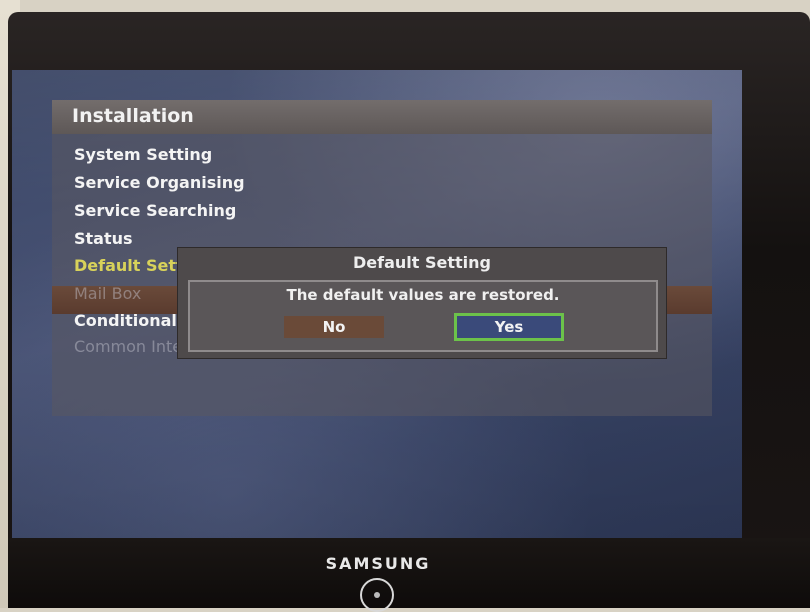 Image resolution: width=810 pixels, height=612 pixels. I want to click on yes-button: Yes, so click(509, 327).